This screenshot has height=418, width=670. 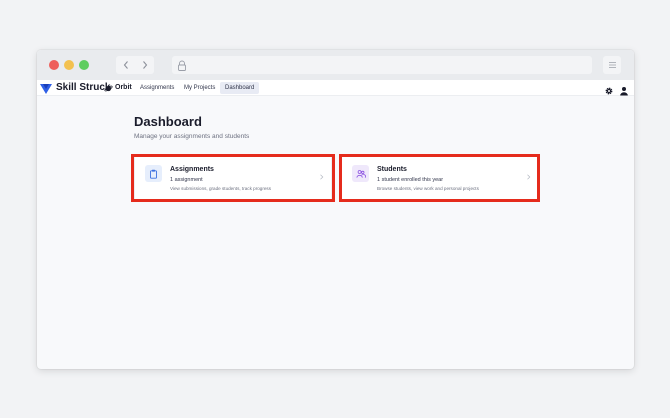 I want to click on orbit-icon, so click(x=108, y=88).